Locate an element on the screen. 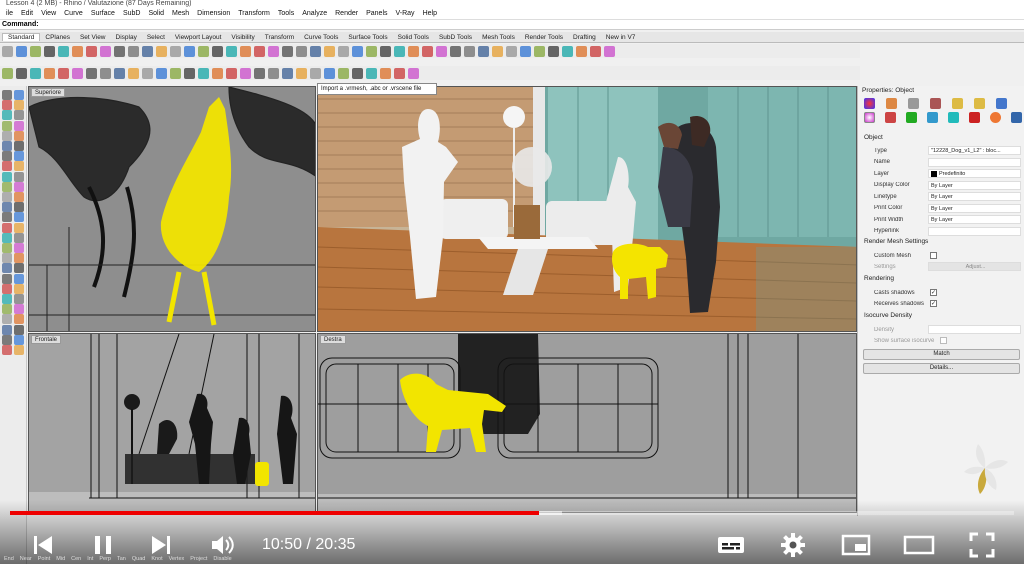  brush-icon is located at coordinates (935, 103).